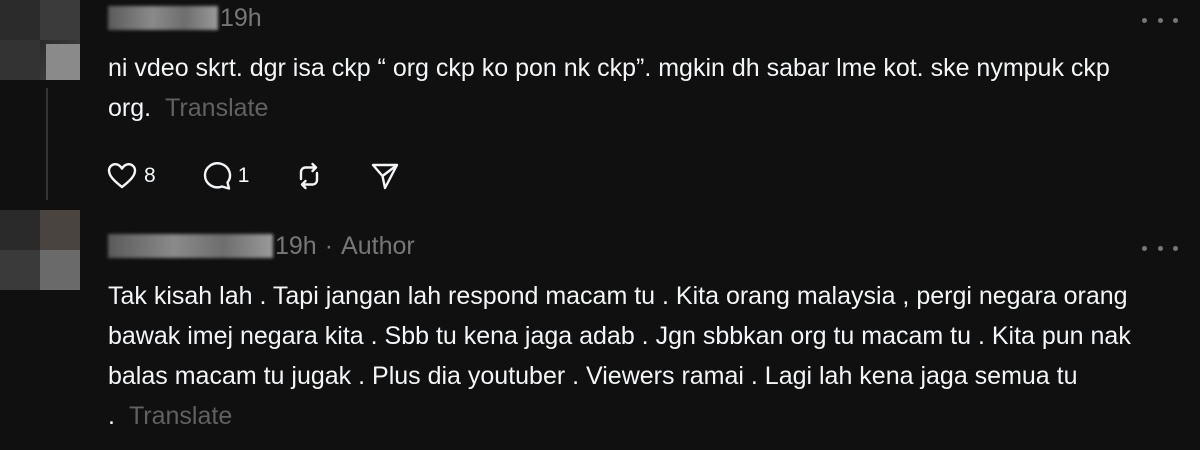  What do you see at coordinates (122, 176) in the screenshot?
I see `heart-icon` at bounding box center [122, 176].